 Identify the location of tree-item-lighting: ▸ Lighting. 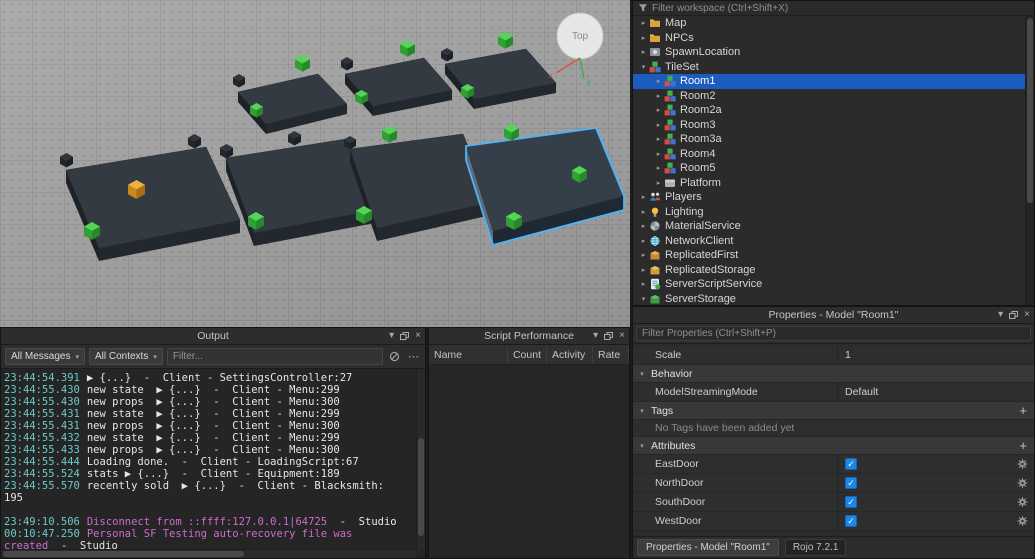
(829, 212).